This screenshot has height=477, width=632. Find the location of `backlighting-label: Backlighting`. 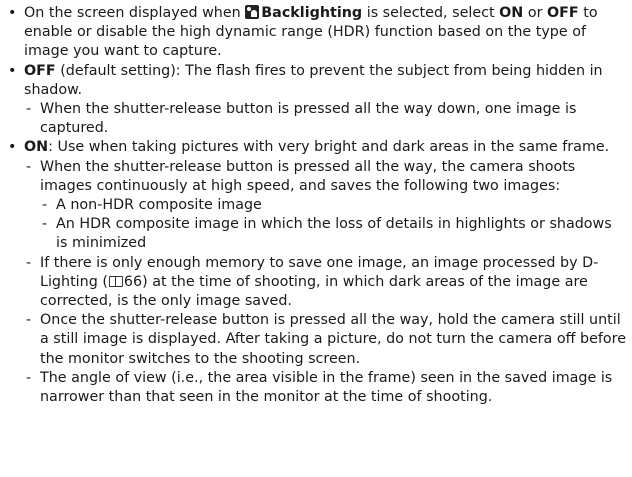

backlighting-label: Backlighting is located at coordinates (312, 13).